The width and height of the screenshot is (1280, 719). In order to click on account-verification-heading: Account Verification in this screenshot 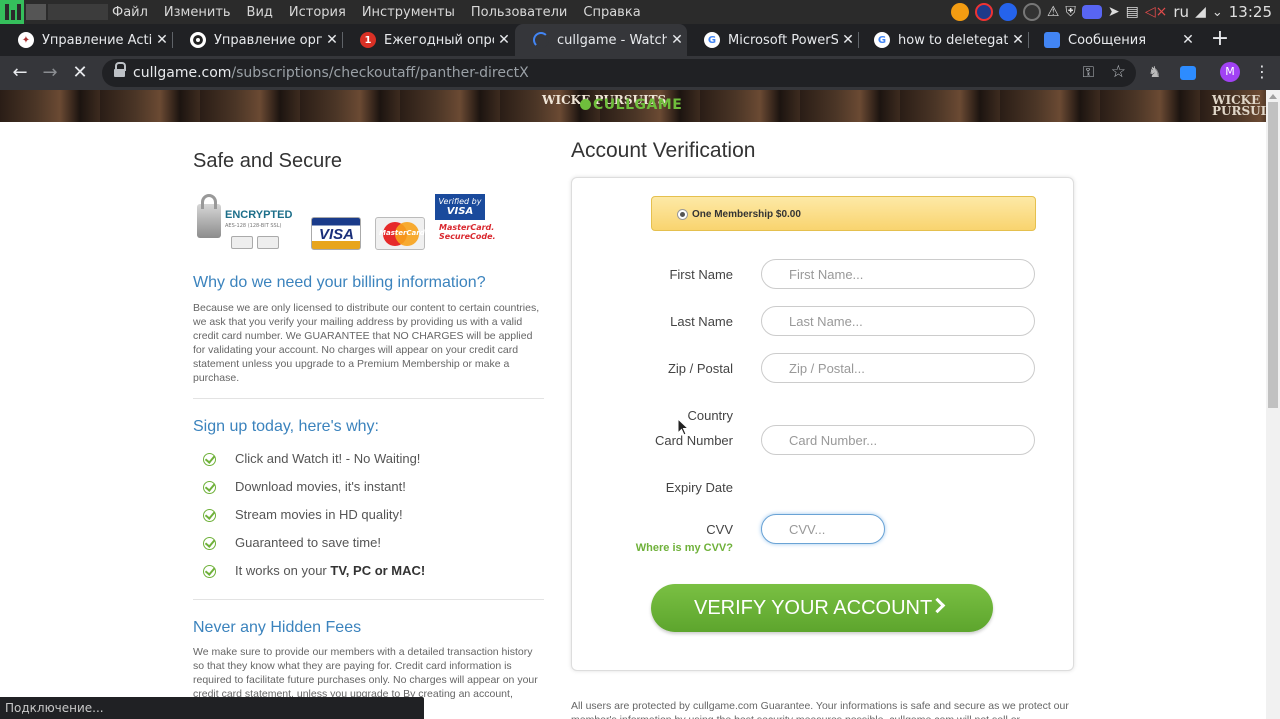, I will do `click(663, 150)`.